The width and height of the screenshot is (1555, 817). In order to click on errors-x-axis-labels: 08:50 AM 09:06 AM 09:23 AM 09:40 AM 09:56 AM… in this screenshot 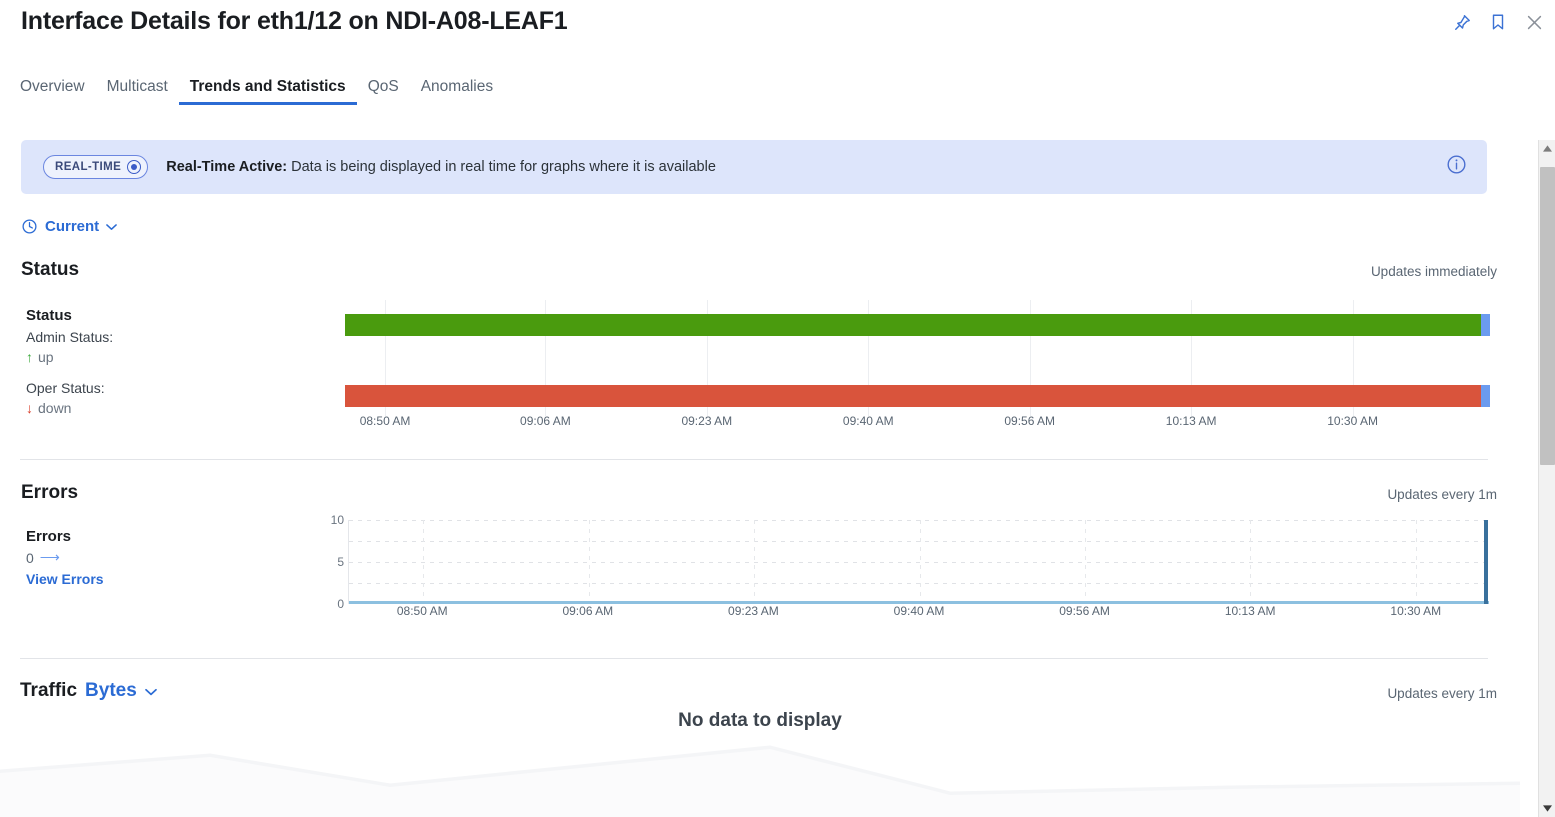, I will do `click(919, 614)`.